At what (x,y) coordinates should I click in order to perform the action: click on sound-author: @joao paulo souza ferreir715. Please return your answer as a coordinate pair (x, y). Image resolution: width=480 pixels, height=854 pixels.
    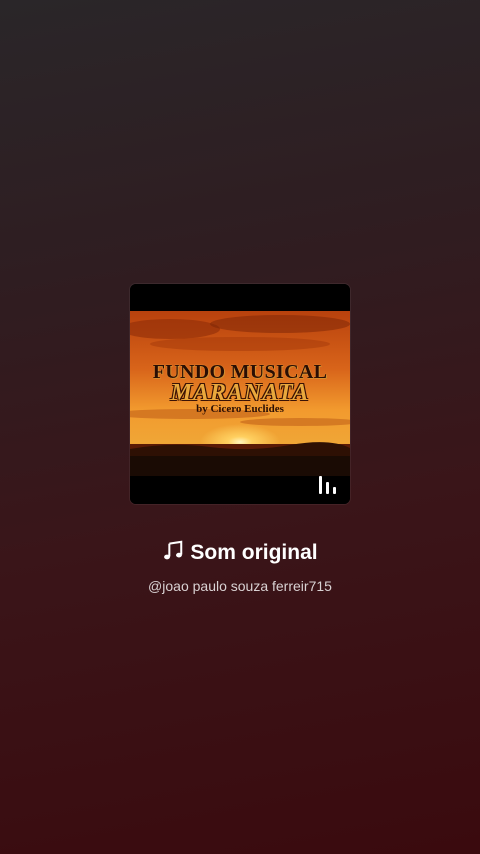
    Looking at the image, I should click on (240, 586).